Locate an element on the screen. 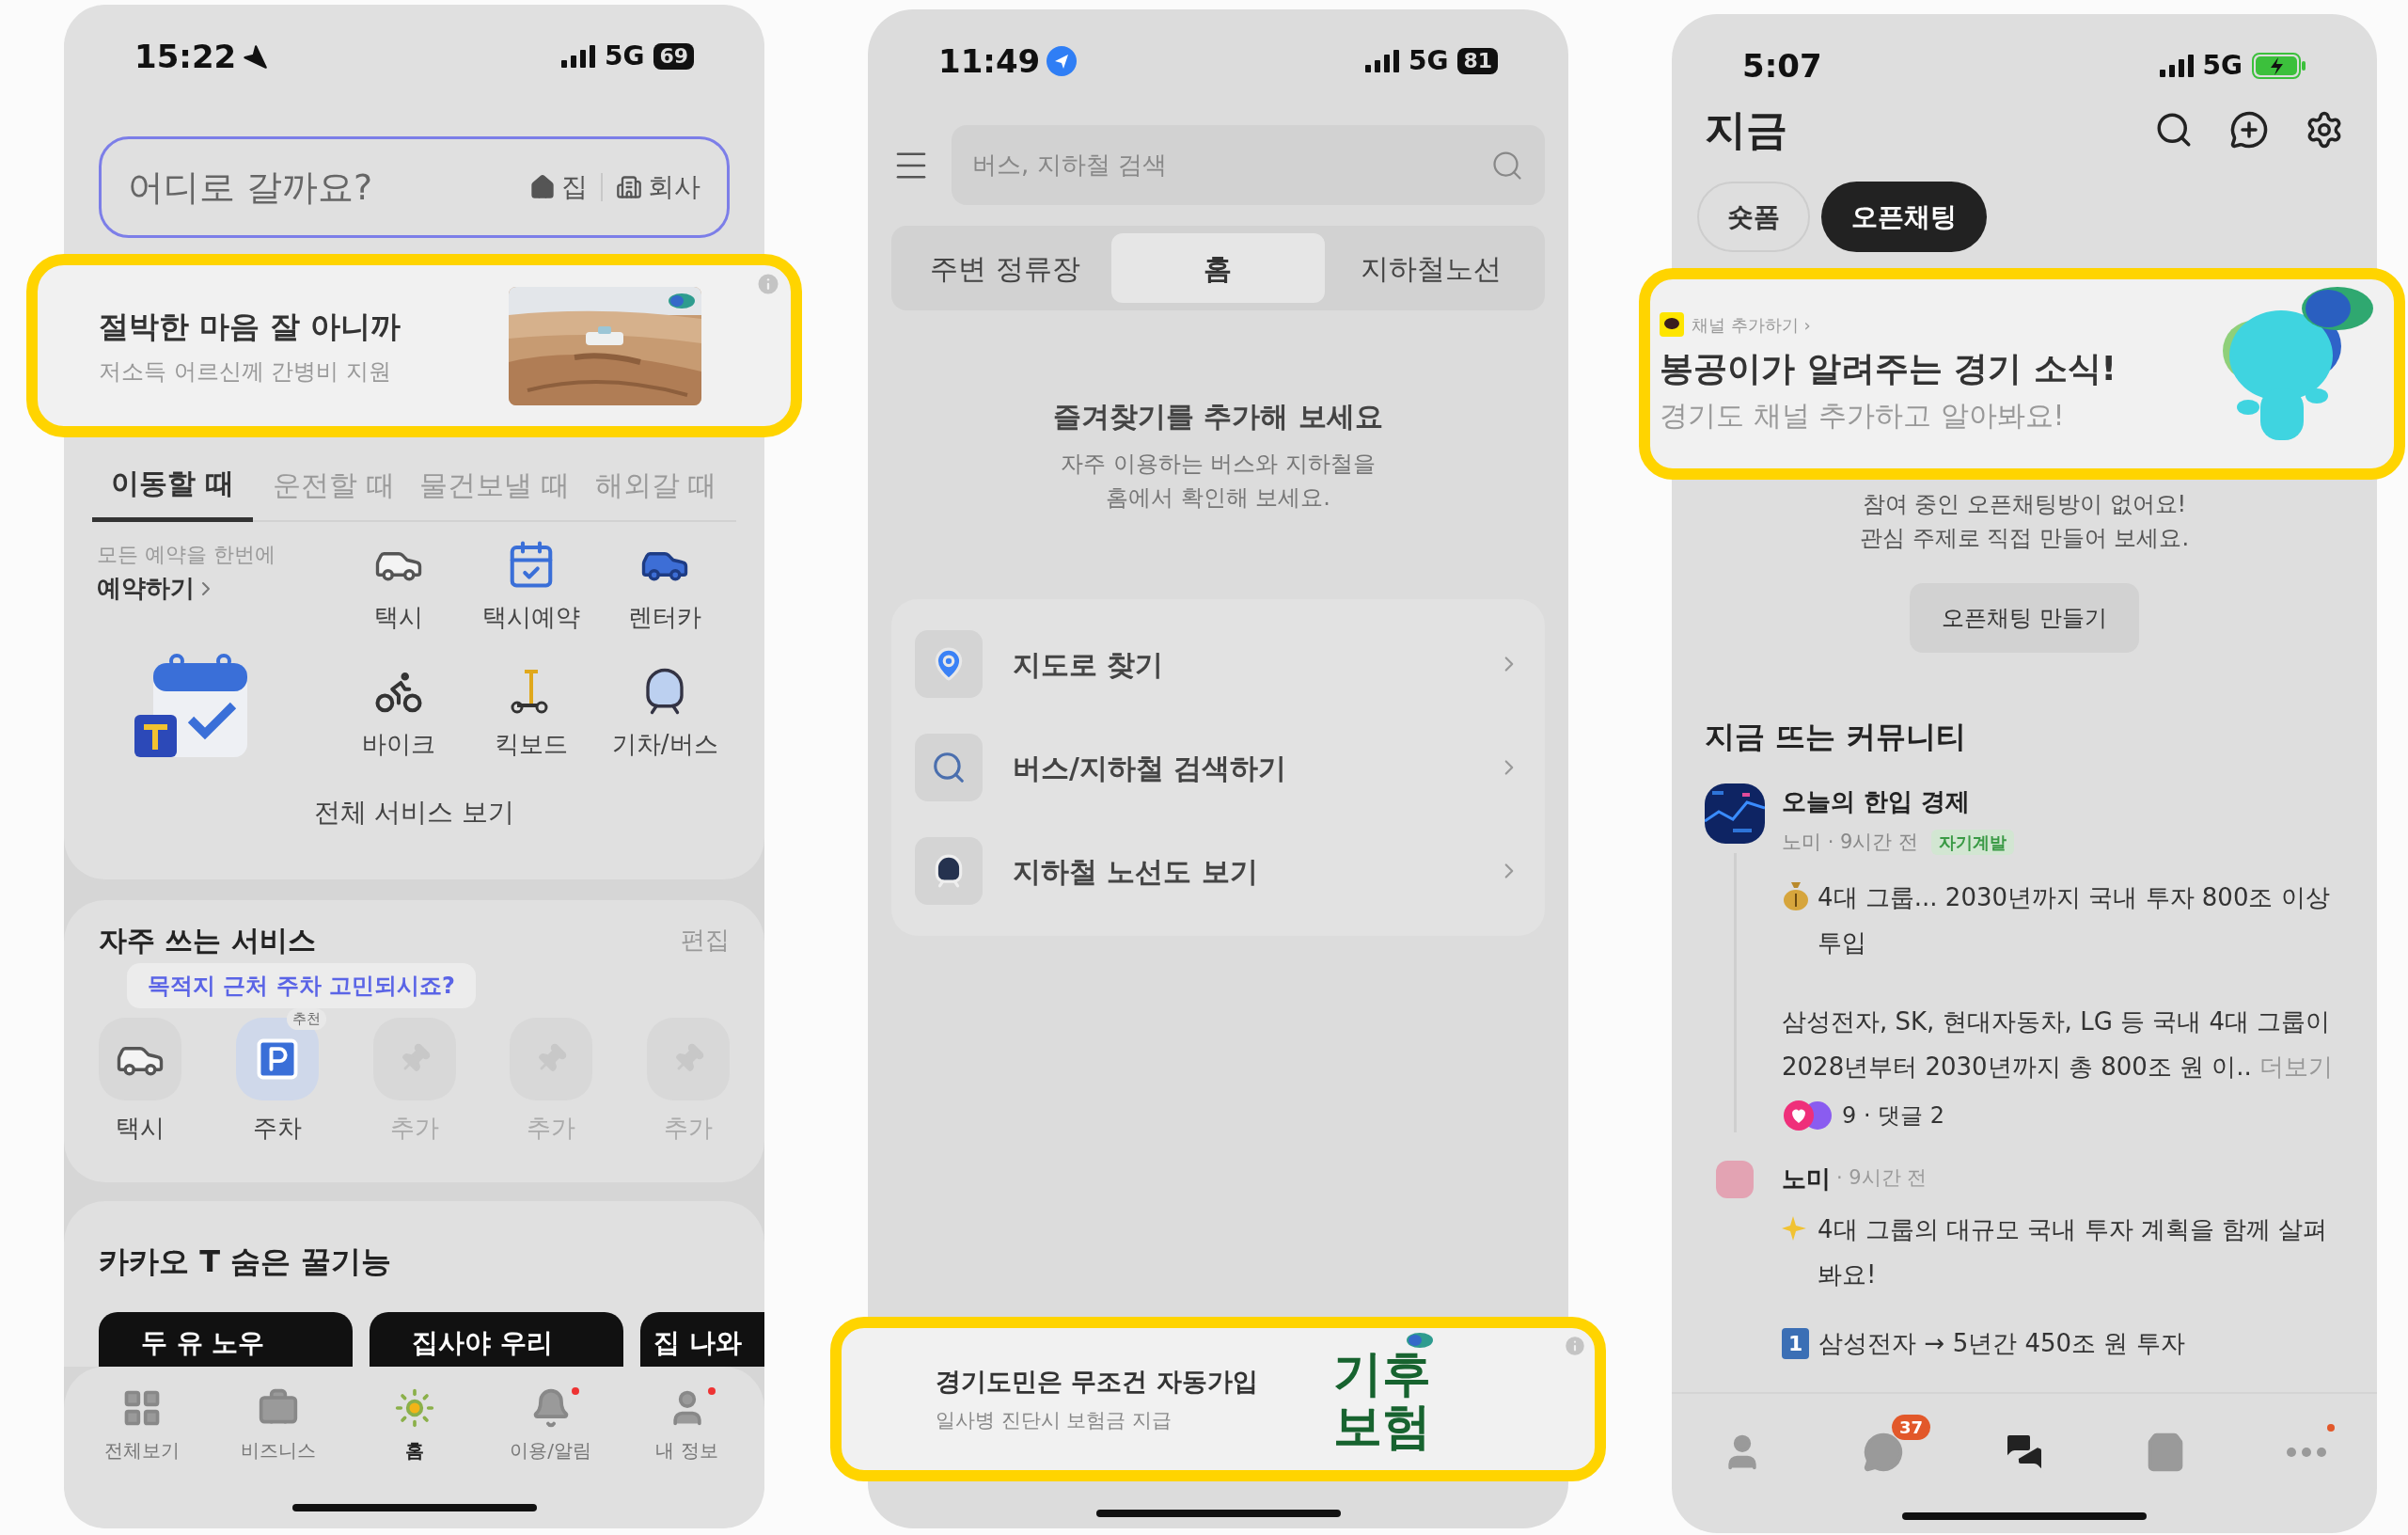 The width and height of the screenshot is (2408, 1535). segment-tab: 지하철노선 is located at coordinates (1430, 268).